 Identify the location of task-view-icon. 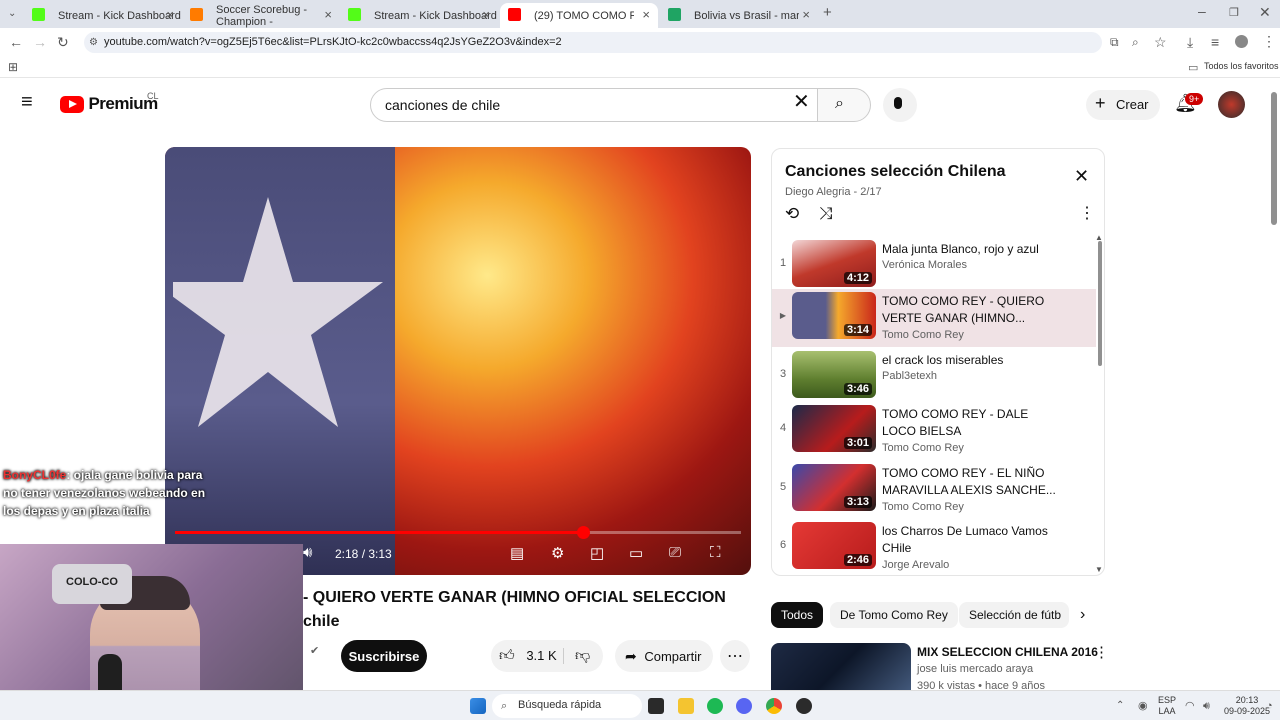
(656, 706).